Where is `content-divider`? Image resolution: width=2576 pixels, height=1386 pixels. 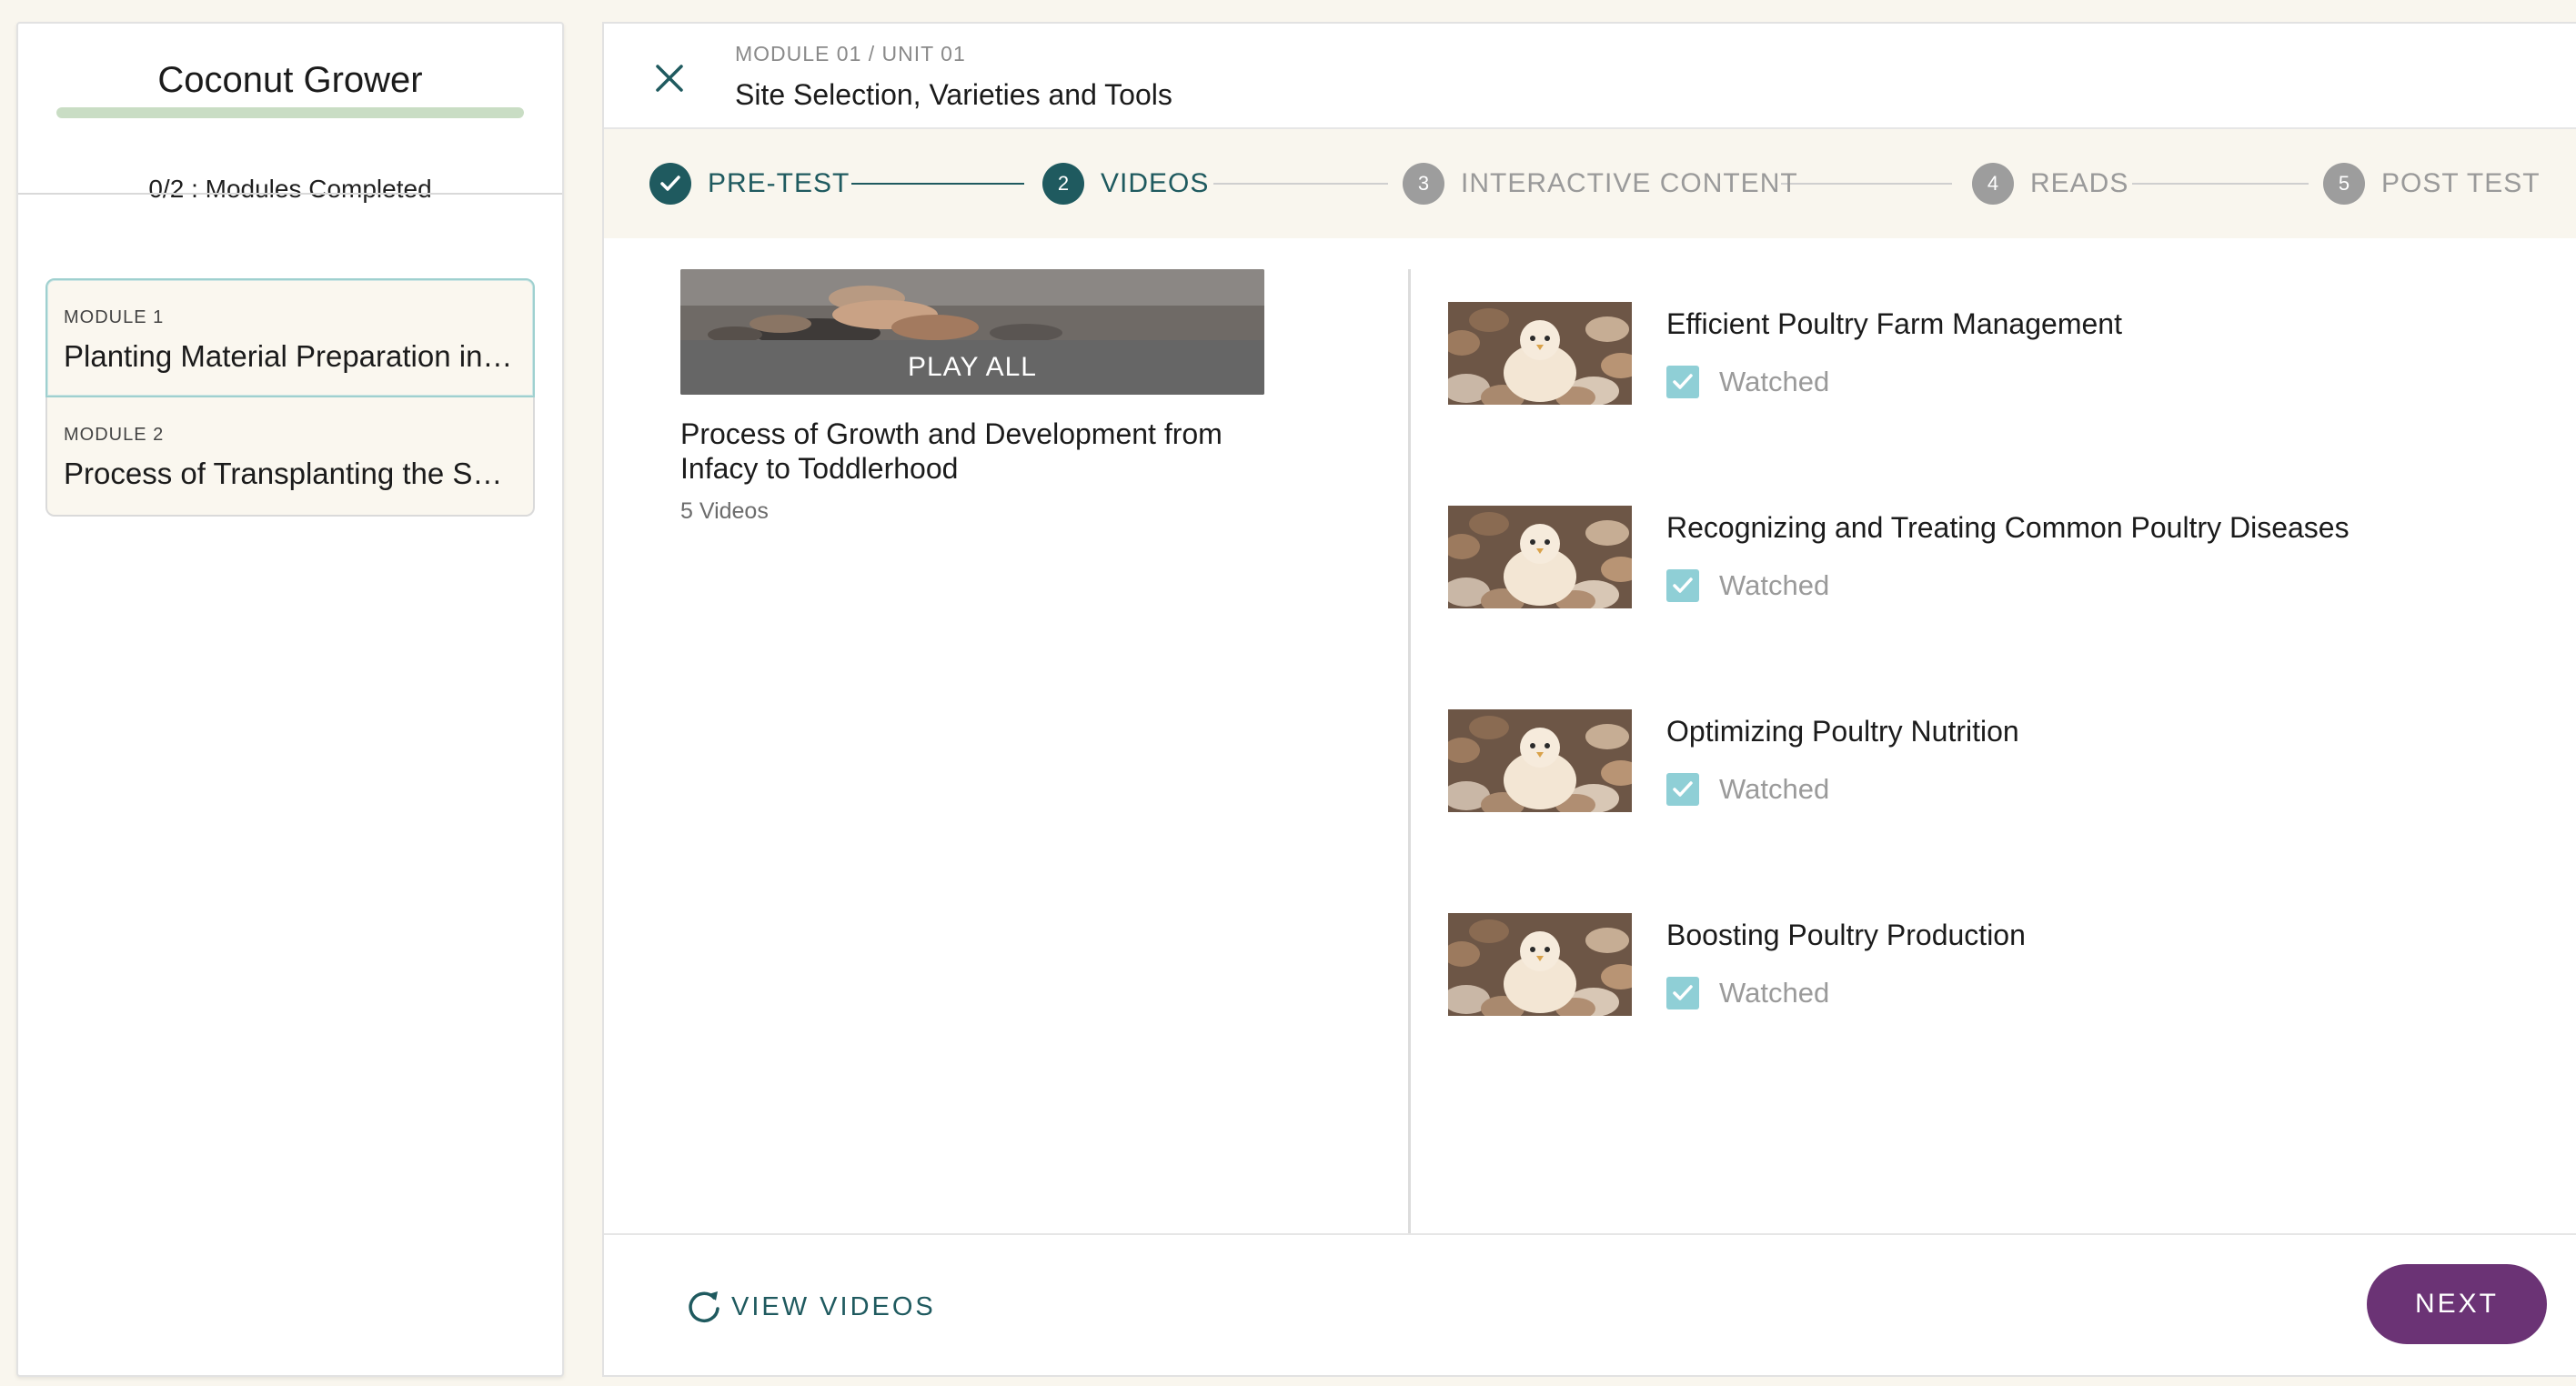
content-divider is located at coordinates (1409, 765).